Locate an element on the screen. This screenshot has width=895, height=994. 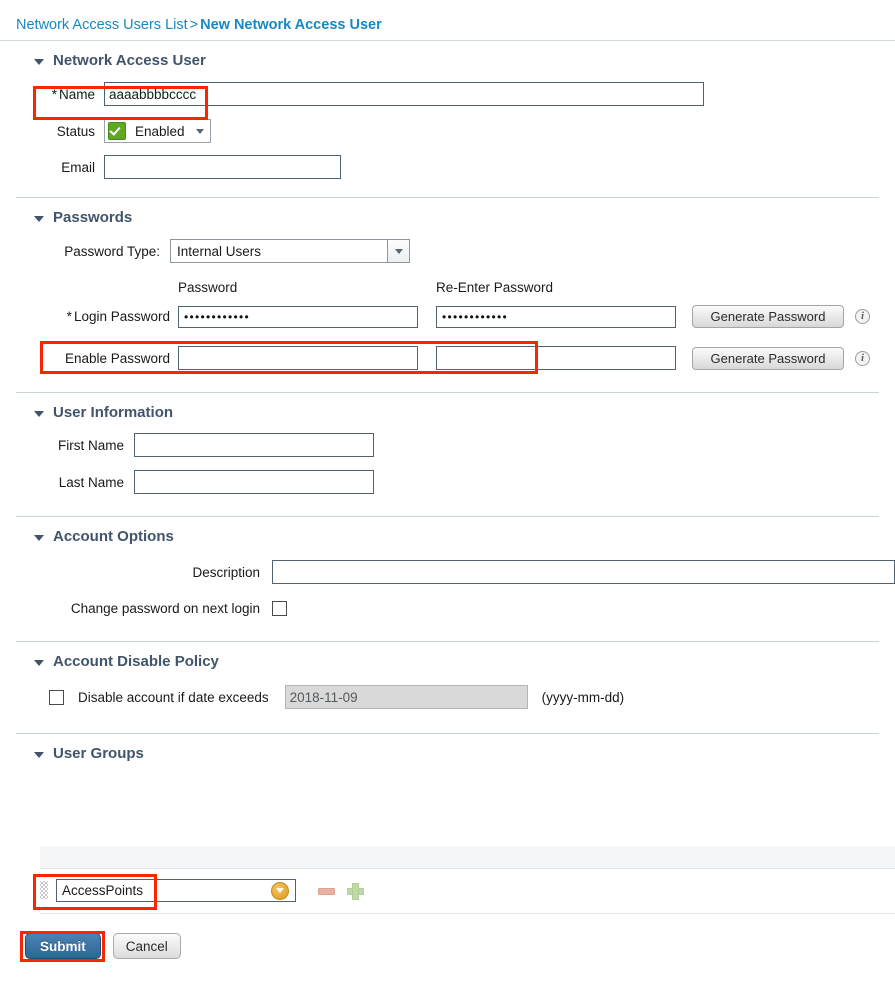
drag-handle-icon is located at coordinates (44, 890).